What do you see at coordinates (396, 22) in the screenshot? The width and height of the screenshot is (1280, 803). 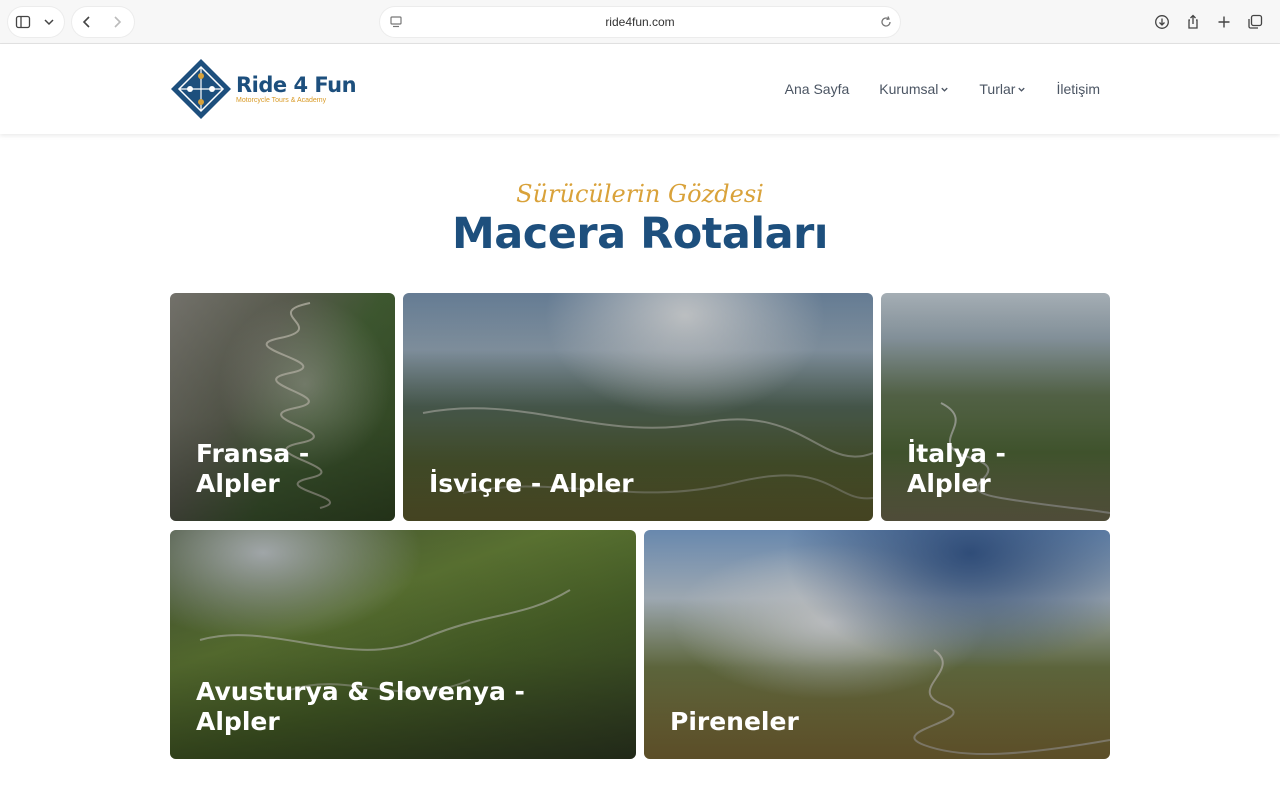 I see `page-settings-icon` at bounding box center [396, 22].